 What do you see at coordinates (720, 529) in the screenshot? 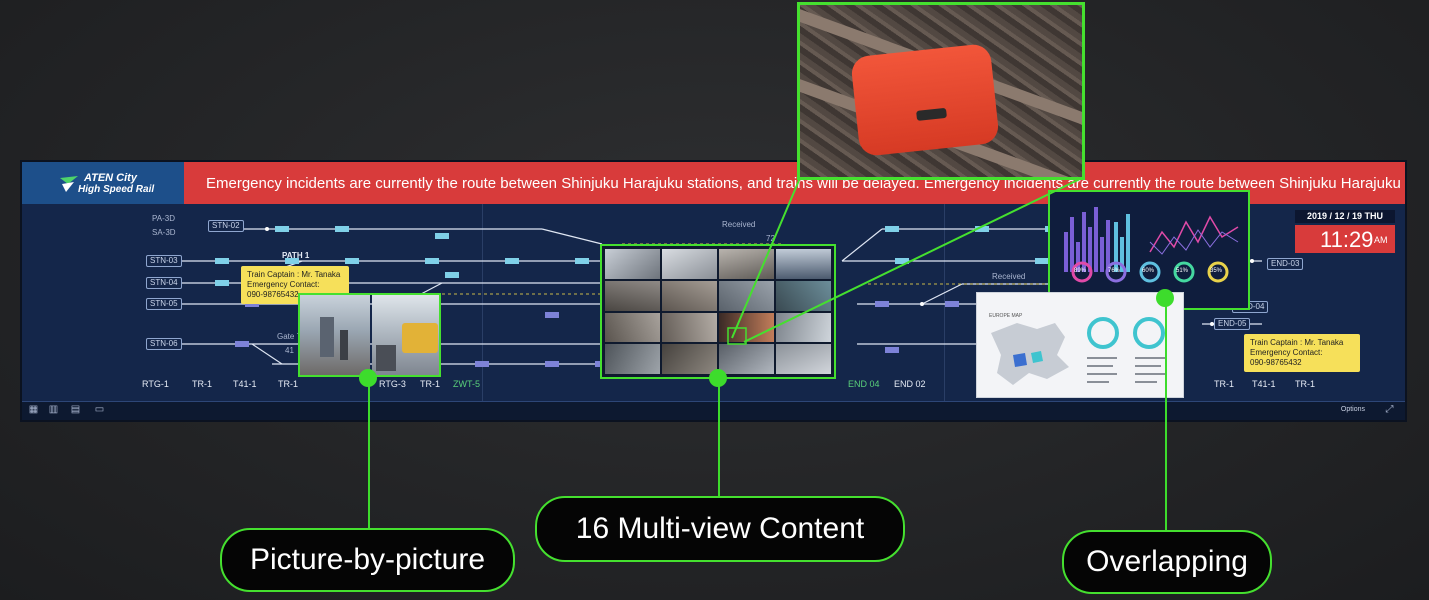
I see `callout-multiview: 16 Multi-view Content` at bounding box center [720, 529].